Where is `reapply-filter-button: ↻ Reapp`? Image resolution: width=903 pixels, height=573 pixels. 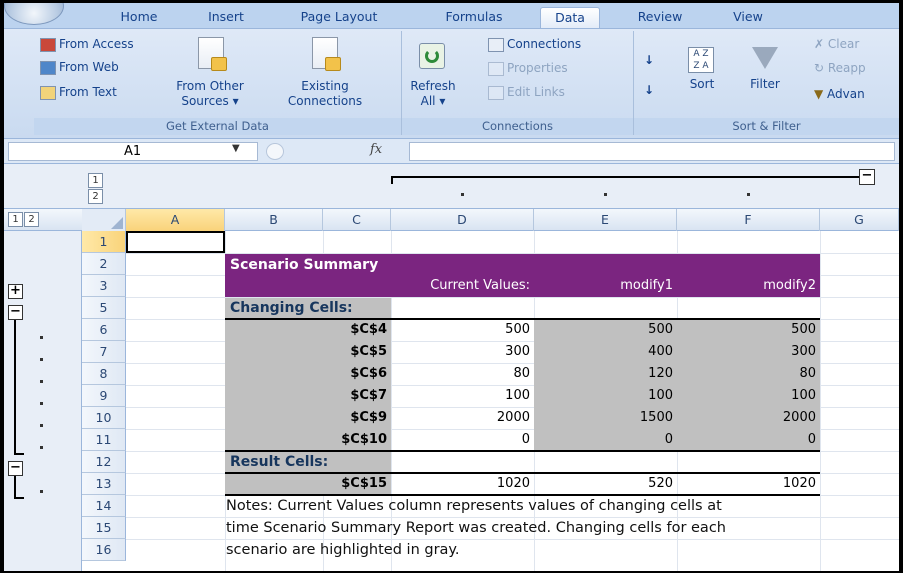 reapply-filter-button: ↻ Reapp is located at coordinates (840, 68).